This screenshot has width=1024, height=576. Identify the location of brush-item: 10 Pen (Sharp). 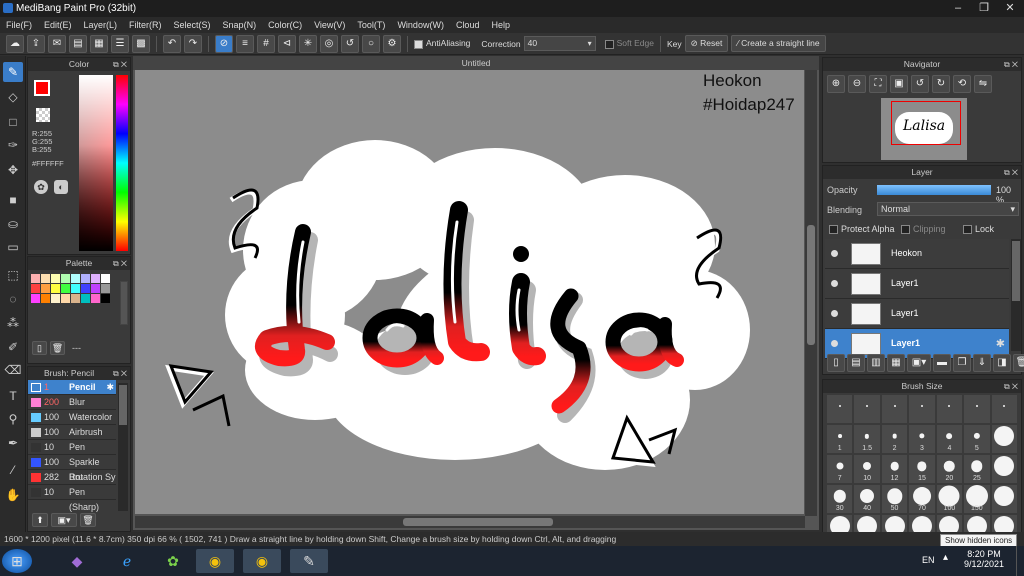
(72, 498).